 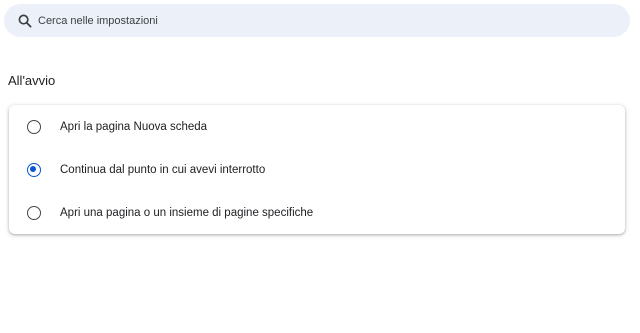 What do you see at coordinates (134, 127) in the screenshot?
I see `startup-option-label: Apri la pagina Nuova scheda` at bounding box center [134, 127].